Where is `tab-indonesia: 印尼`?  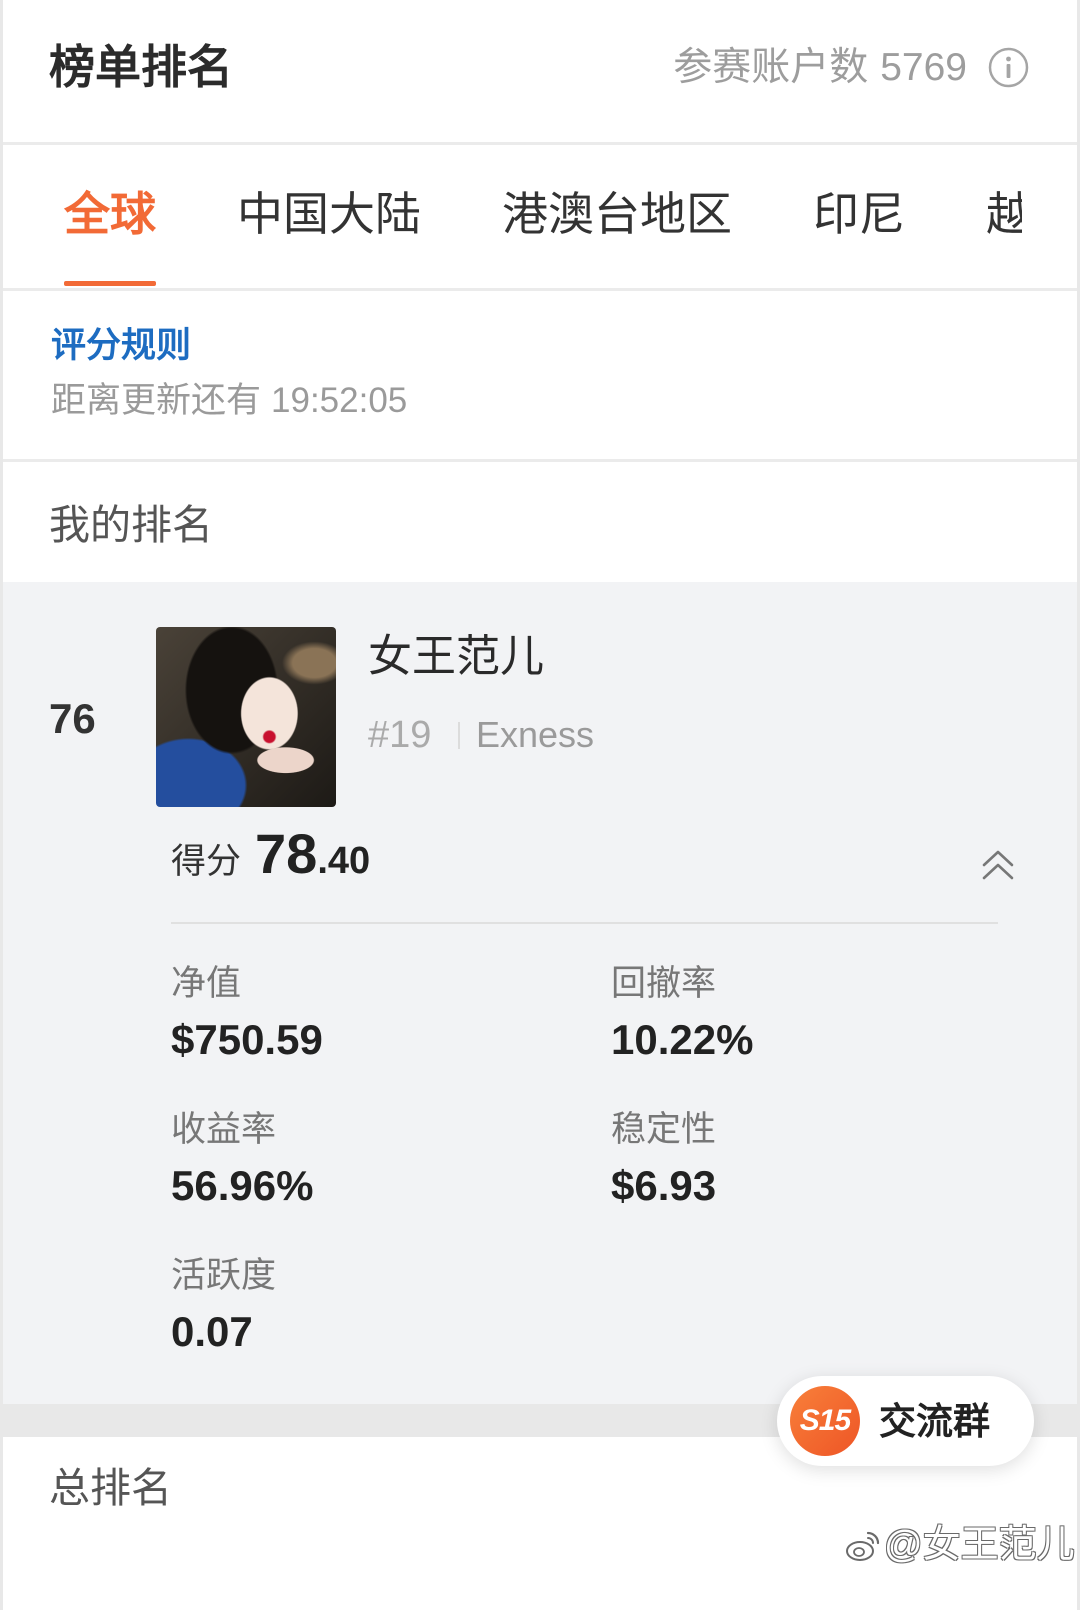 tab-indonesia: 印尼 is located at coordinates (859, 214).